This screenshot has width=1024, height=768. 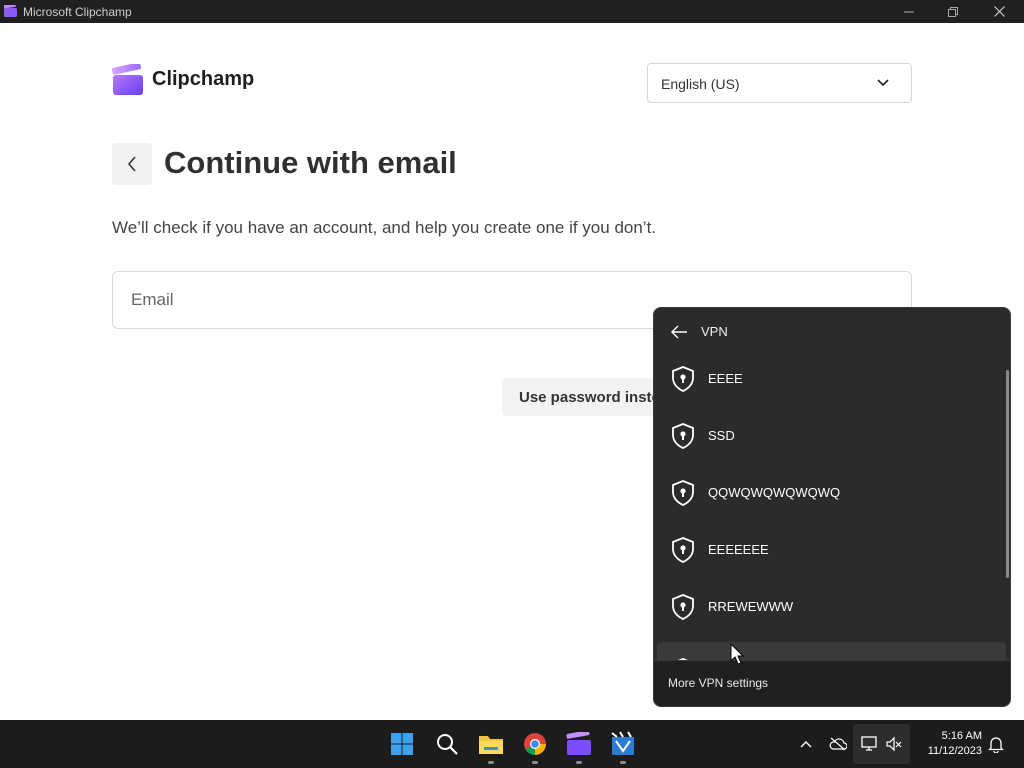 I want to click on onedrive-offline-icon, so click(x=838, y=744).